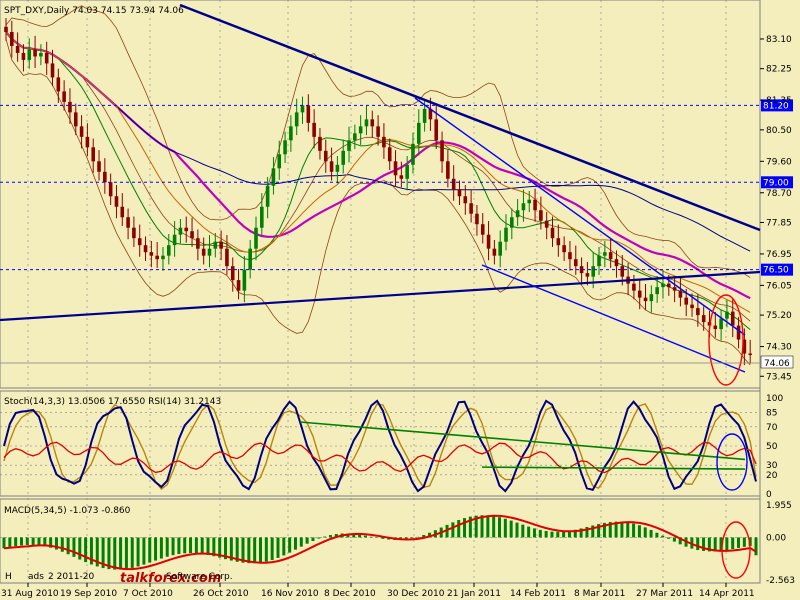  Describe the element at coordinates (779, 348) in the screenshot. I see `price-tick-label: 74.30` at that location.